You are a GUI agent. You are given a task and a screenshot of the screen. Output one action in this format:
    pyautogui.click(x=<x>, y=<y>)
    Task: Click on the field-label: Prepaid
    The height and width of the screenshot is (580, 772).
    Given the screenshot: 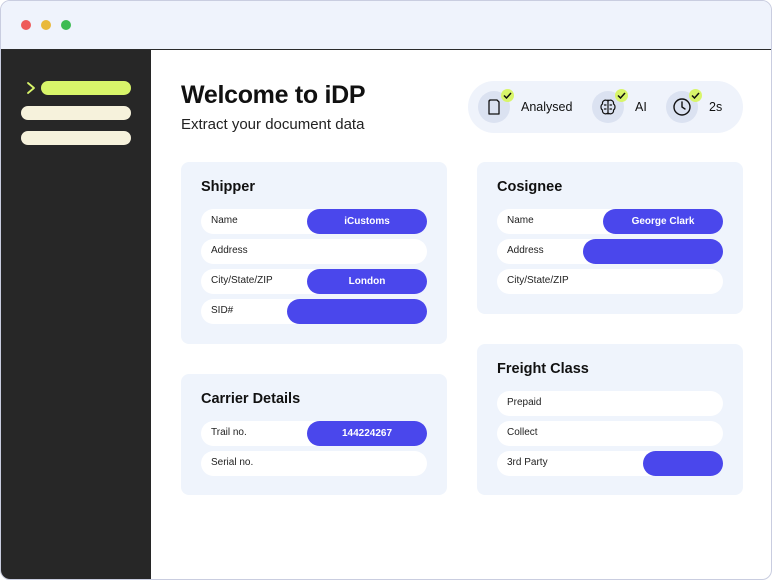 What is the action you would take?
    pyautogui.click(x=524, y=402)
    